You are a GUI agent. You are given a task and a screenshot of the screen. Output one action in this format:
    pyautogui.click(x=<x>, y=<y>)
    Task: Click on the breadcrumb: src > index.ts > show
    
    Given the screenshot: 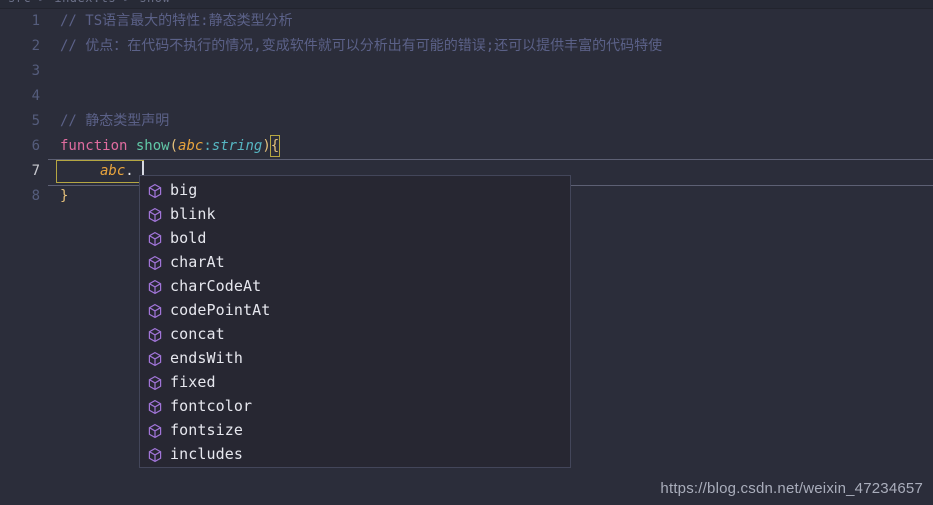 What is the action you would take?
    pyautogui.click(x=89, y=2)
    